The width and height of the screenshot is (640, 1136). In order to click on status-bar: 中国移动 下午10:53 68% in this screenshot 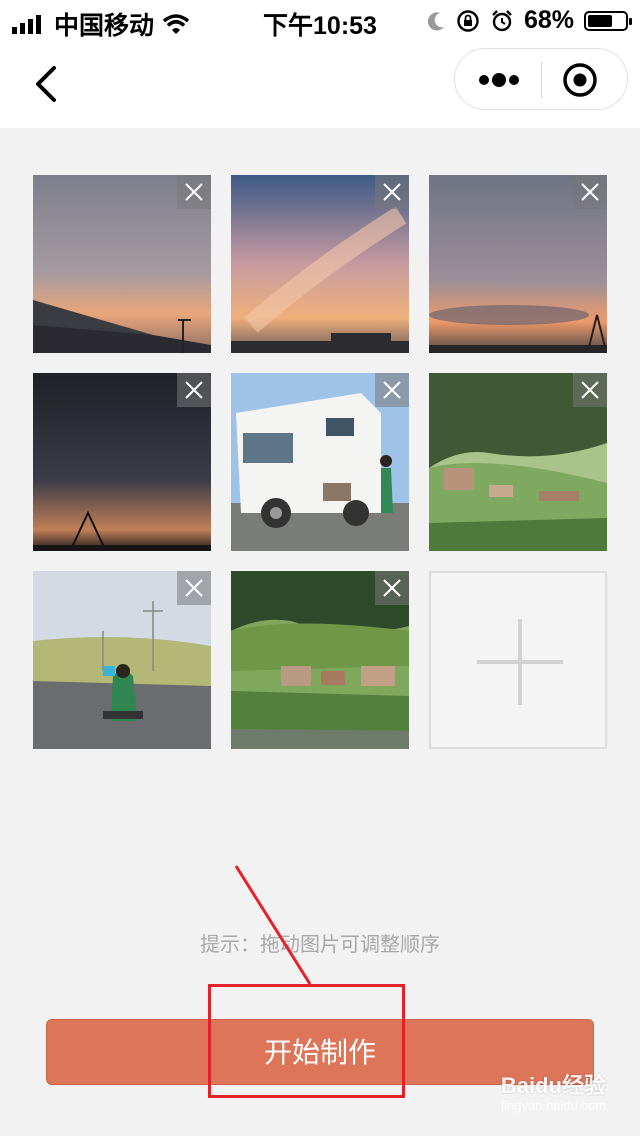, I will do `click(320, 21)`.